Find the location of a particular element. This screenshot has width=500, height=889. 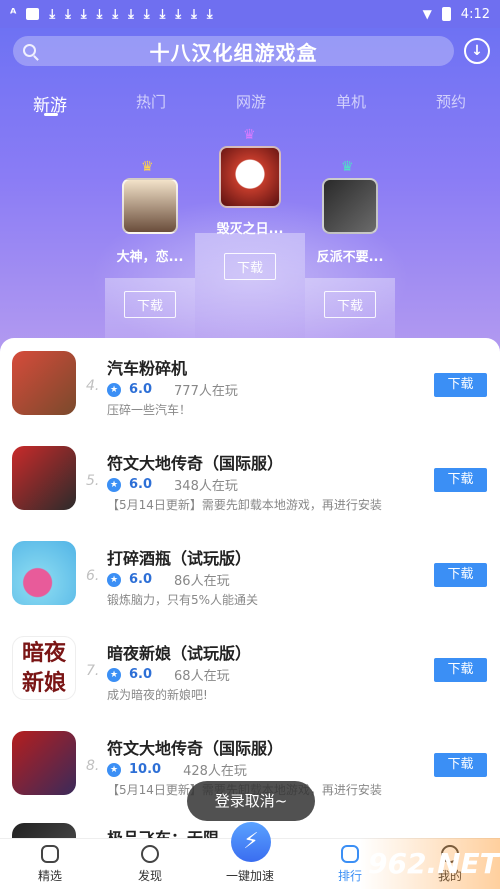

home-icon is located at coordinates (50, 854).